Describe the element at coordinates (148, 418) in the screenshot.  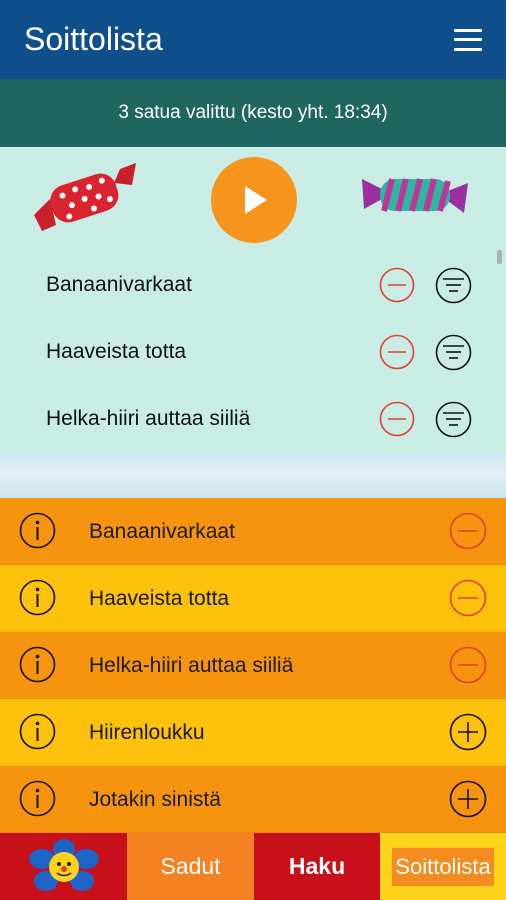
I see `playlist-item-label: Helka-hiiri auttaa siiliä` at that location.